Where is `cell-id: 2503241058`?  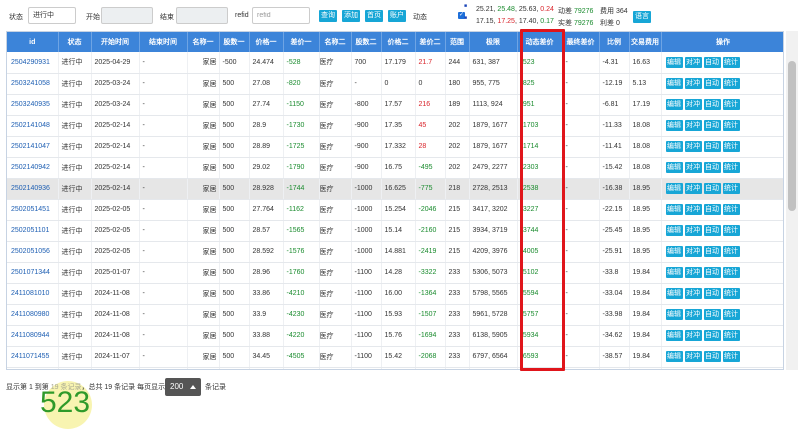
cell-id: 2503241058 is located at coordinates (33, 84).